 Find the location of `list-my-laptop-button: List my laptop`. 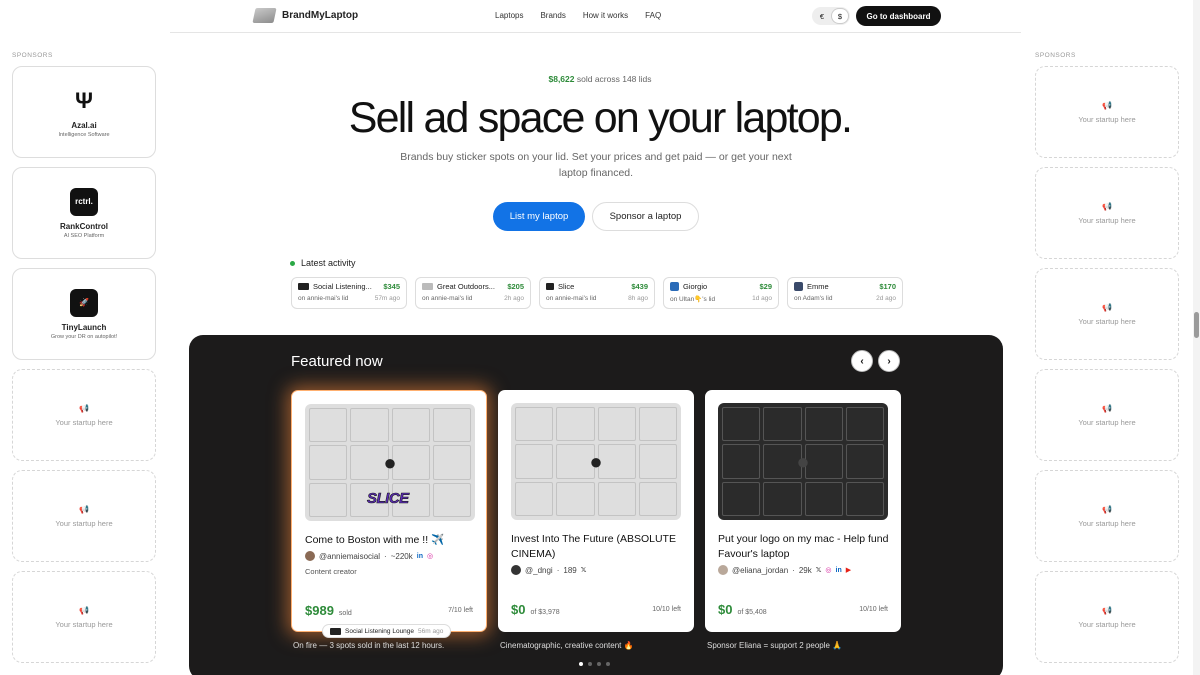

list-my-laptop-button: List my laptop is located at coordinates (539, 216).